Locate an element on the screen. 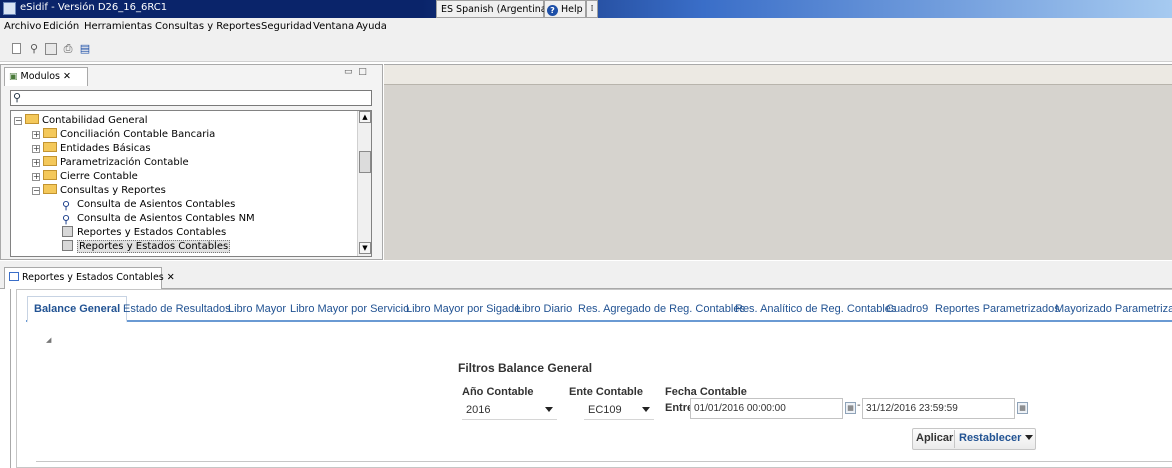 Image resolution: width=1172 pixels, height=468 pixels. new-file-icon is located at coordinates (16, 48).